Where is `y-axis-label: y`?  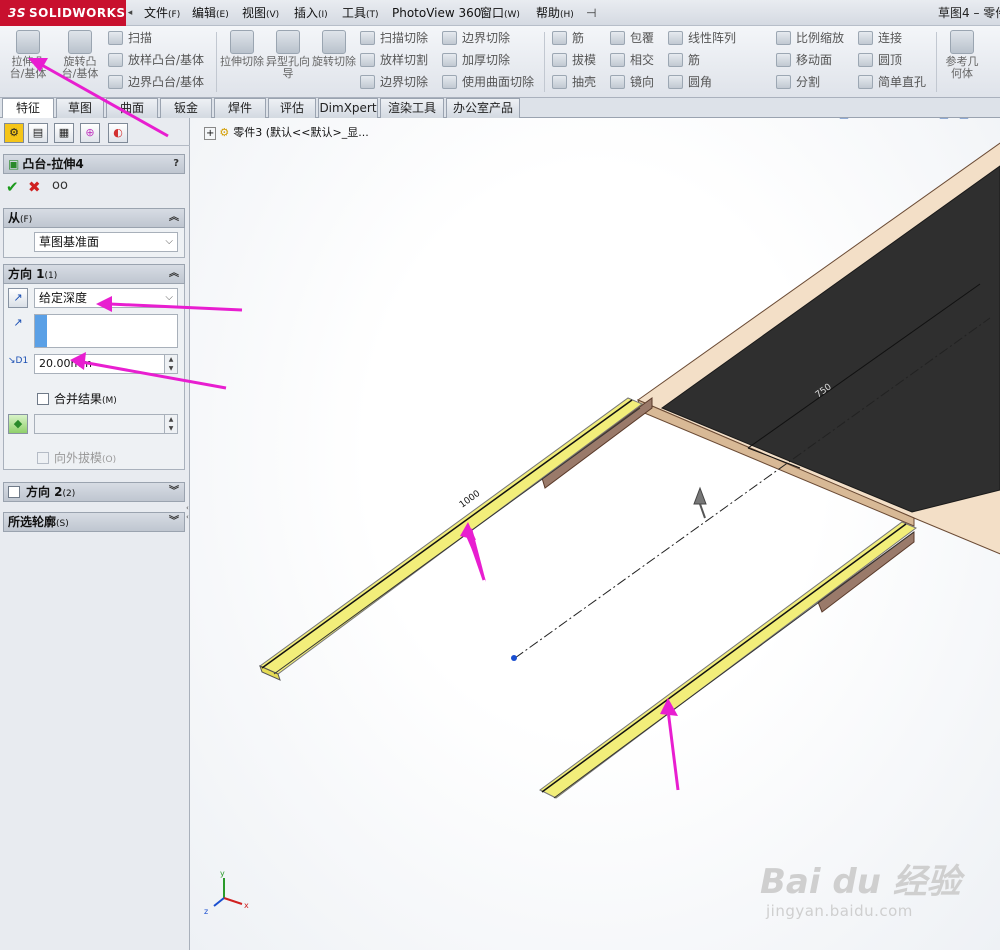
y-axis-label: y is located at coordinates (222, 873).